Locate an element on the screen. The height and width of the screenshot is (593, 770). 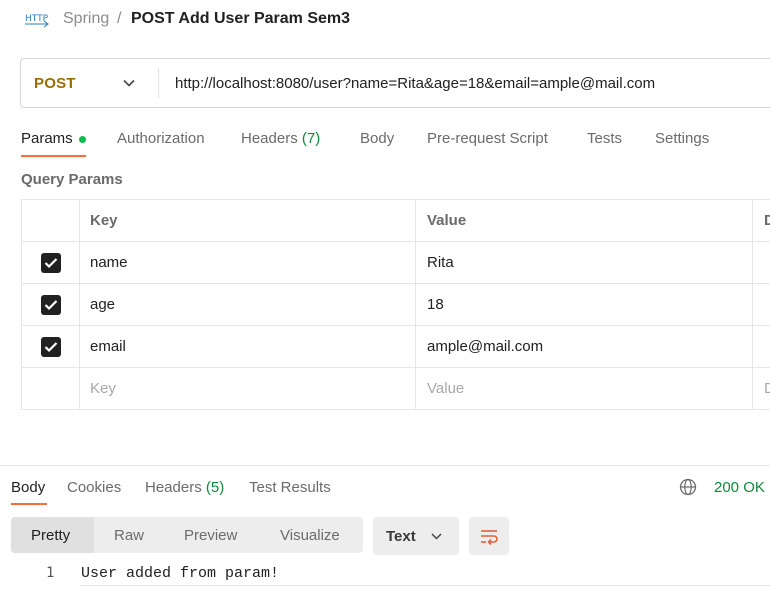
new-row-select is located at coordinates (50, 388).